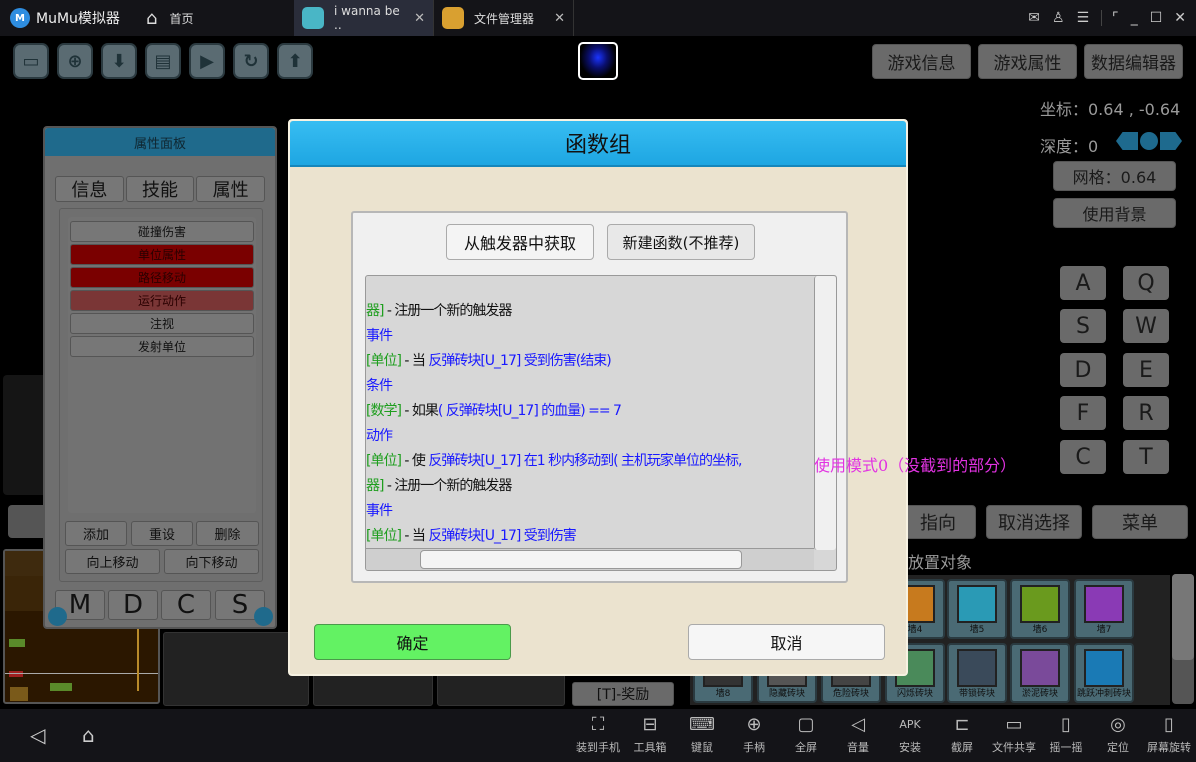 The height and width of the screenshot is (762, 1196). I want to click on dialog-title: 函数组, so click(598, 144).